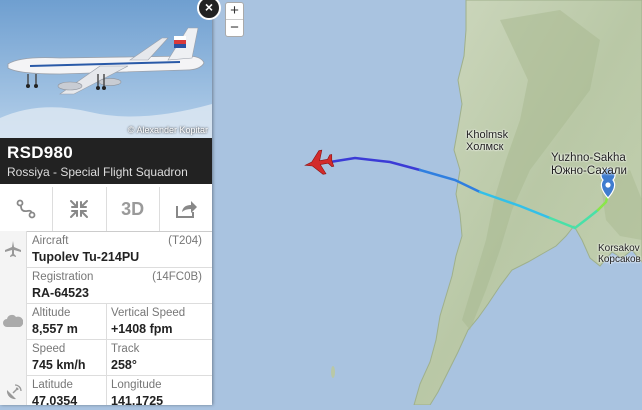 The height and width of the screenshot is (410, 642). I want to click on speed-row: Speed 745 km/h Track 258°, so click(106, 357).